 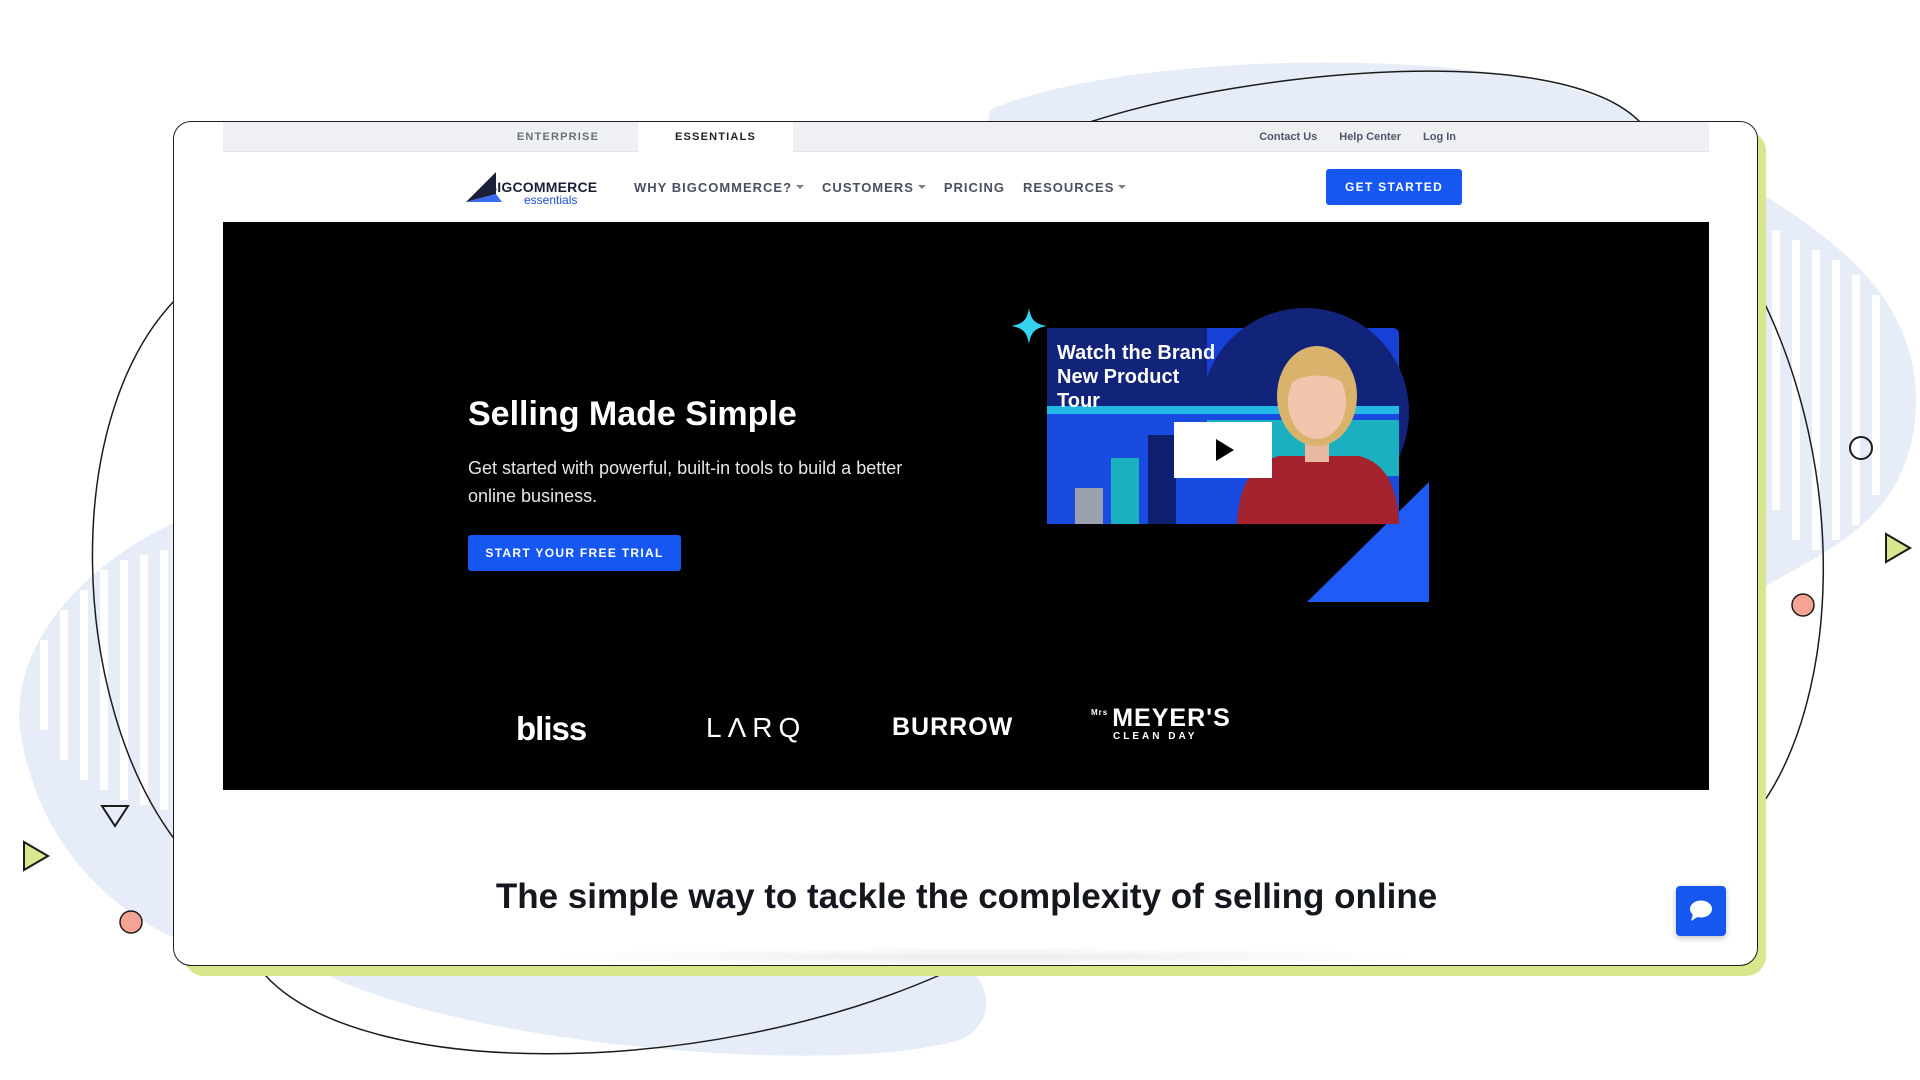 I want to click on log-in-link: Log In, so click(x=1439, y=137).